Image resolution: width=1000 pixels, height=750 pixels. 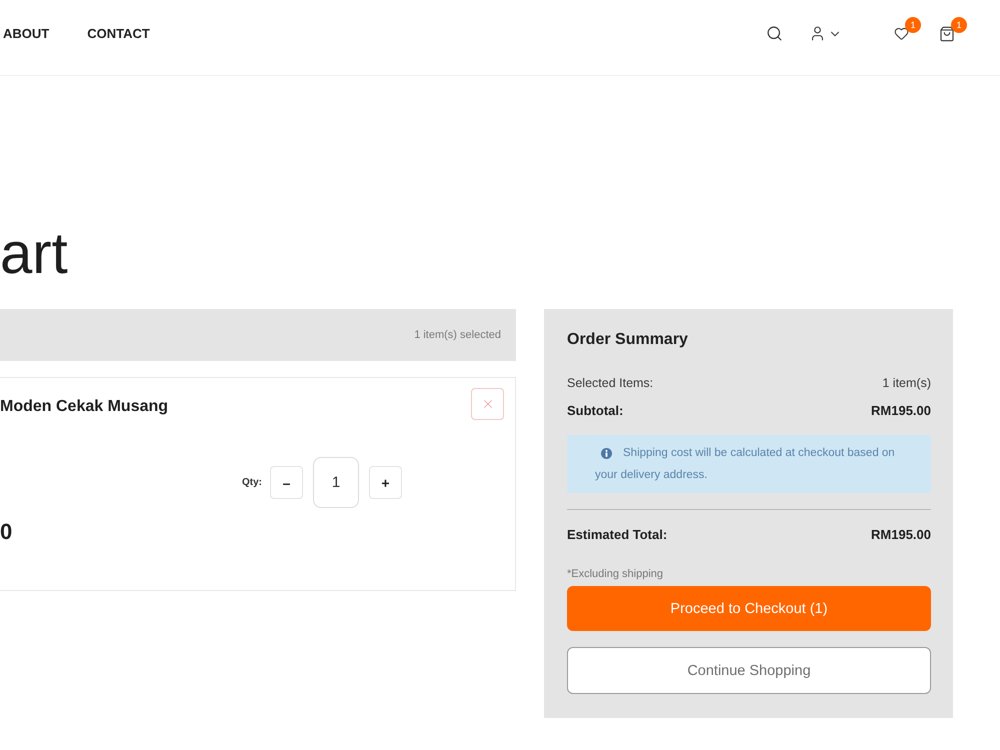 What do you see at coordinates (118, 33) in the screenshot?
I see `nav-link: CONTACT` at bounding box center [118, 33].